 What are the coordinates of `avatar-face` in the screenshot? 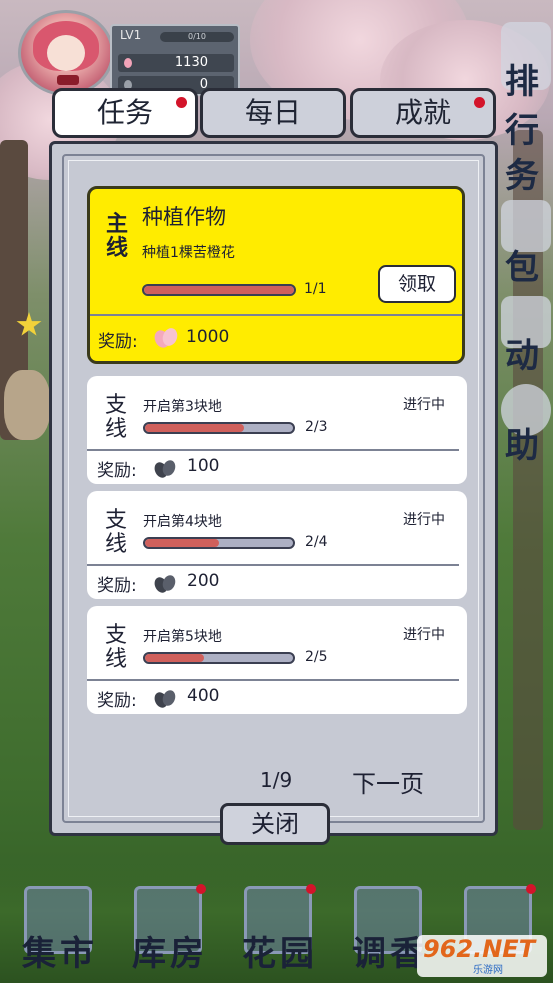 It's located at (66, 53).